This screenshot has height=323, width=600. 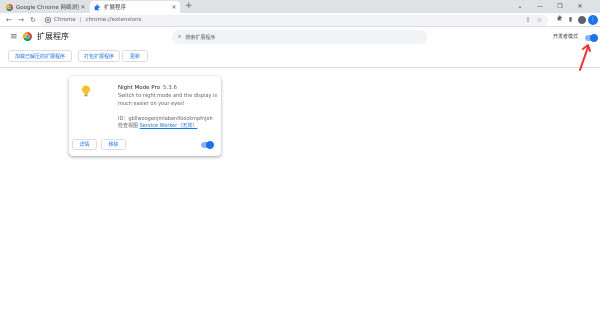 I want to click on tab-extensions: 扩展程序 ✕, so click(x=135, y=7).